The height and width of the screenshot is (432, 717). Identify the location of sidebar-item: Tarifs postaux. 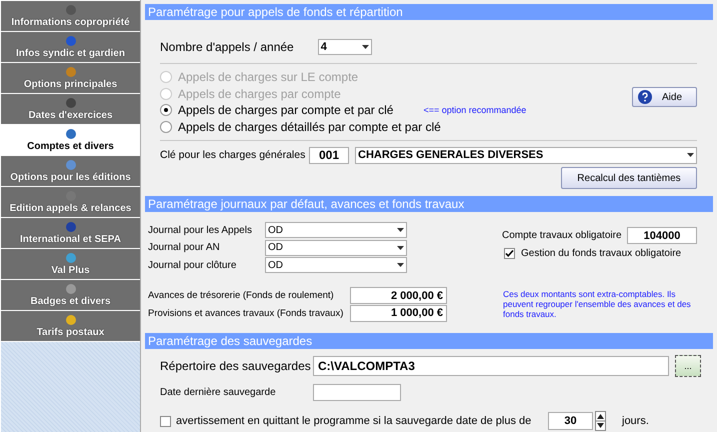
(70, 326).